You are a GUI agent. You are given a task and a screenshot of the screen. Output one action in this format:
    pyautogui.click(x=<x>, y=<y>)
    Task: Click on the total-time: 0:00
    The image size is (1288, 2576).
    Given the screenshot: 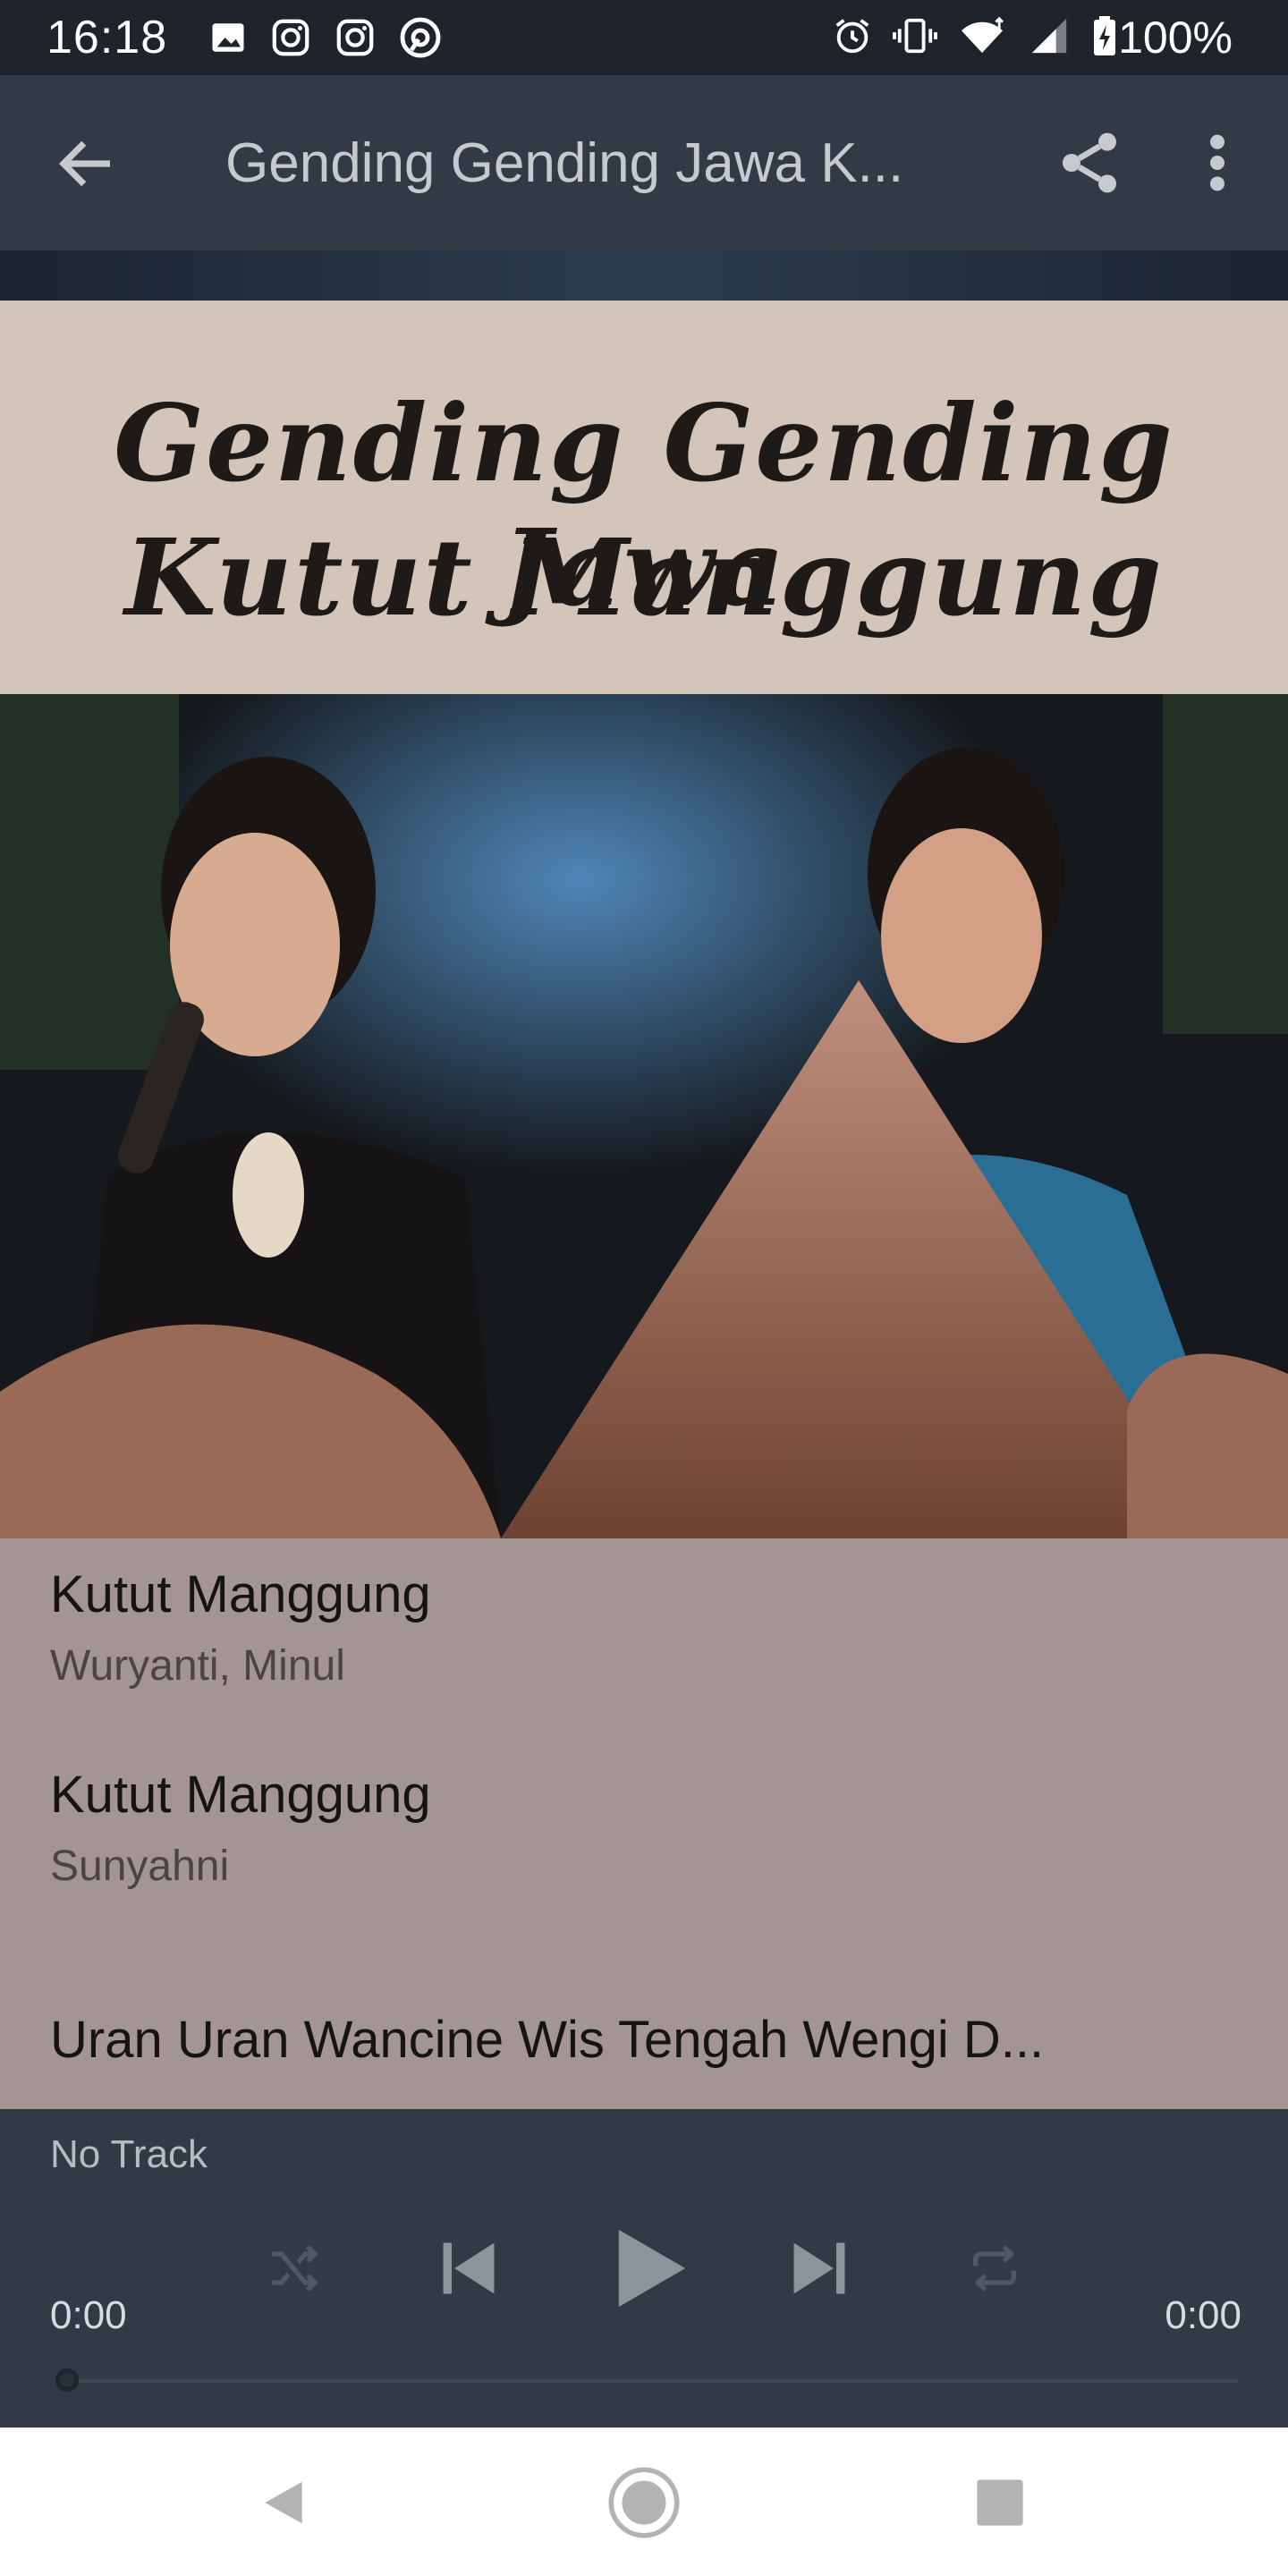 What is the action you would take?
    pyautogui.click(x=1203, y=2315)
    